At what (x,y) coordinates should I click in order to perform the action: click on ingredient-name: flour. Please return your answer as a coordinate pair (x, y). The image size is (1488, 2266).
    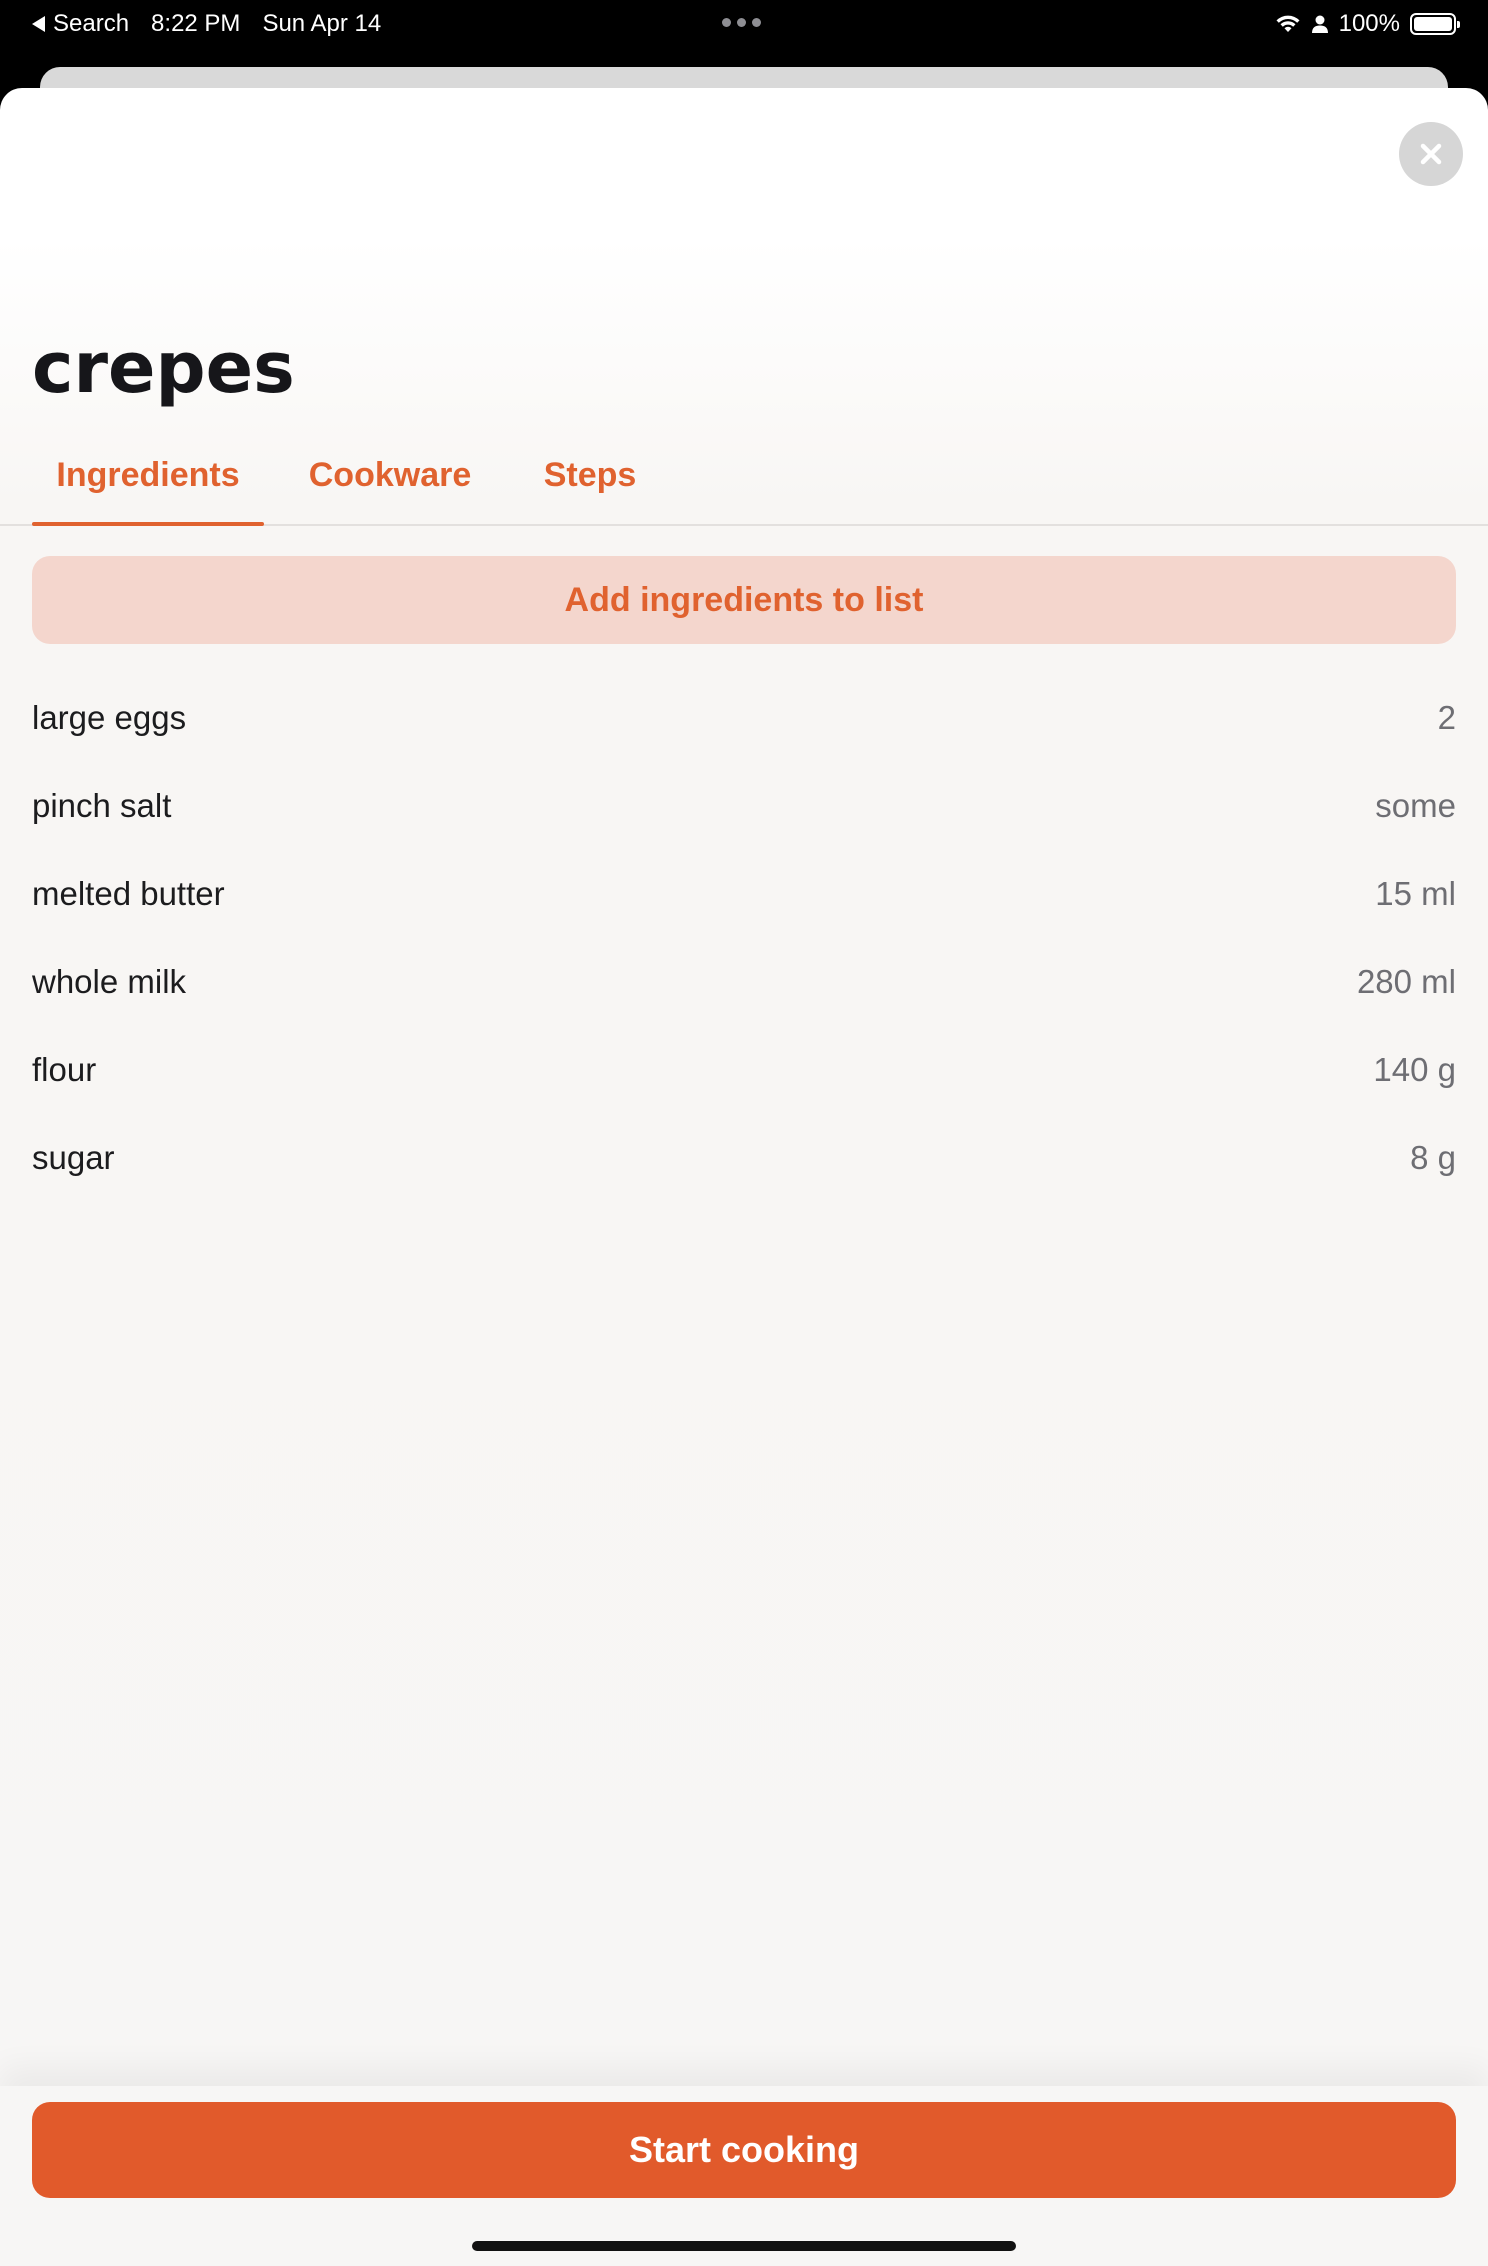
    Looking at the image, I should click on (64, 1069).